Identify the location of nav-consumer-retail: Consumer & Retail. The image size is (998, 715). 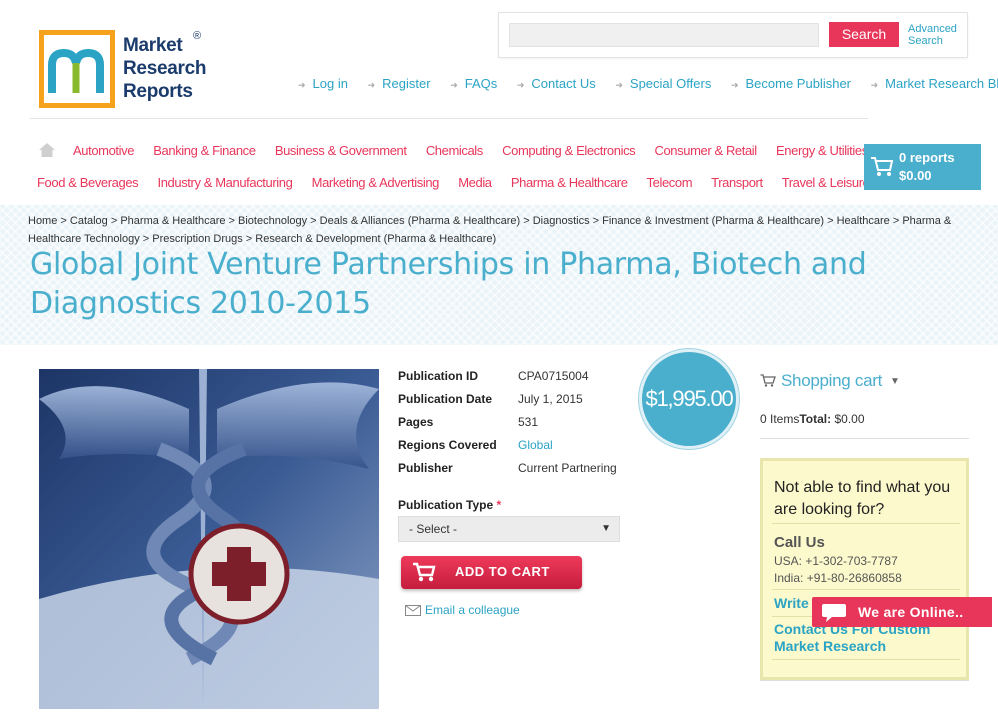
(705, 150).